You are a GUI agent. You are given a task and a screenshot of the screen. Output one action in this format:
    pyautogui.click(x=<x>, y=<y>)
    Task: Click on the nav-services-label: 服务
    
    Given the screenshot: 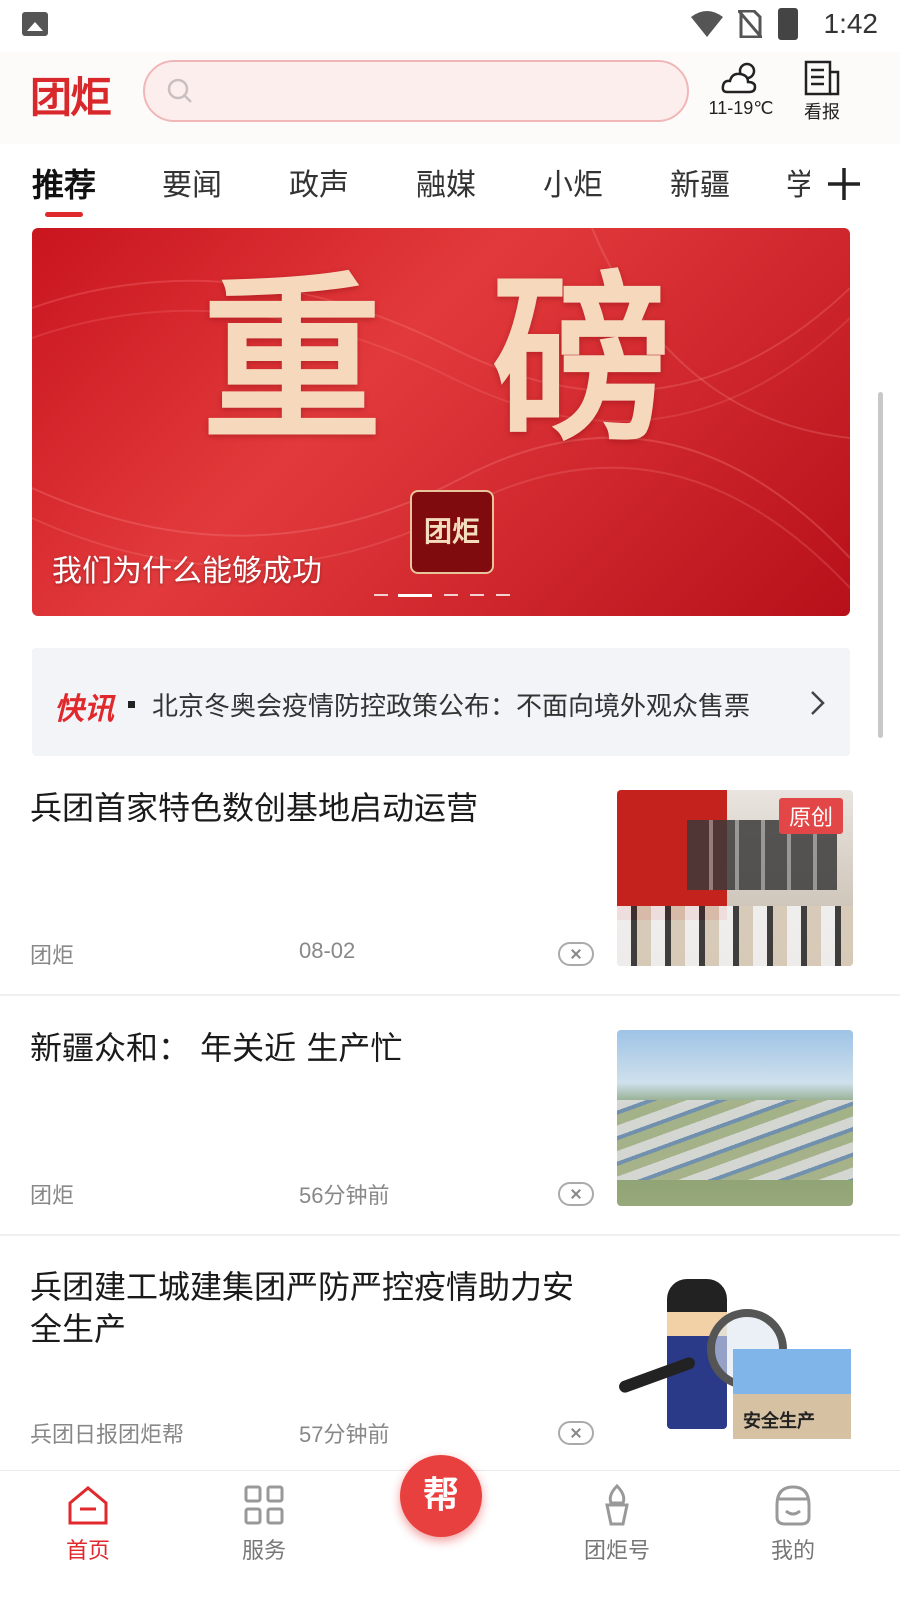 What is the action you would take?
    pyautogui.click(x=263, y=1551)
    